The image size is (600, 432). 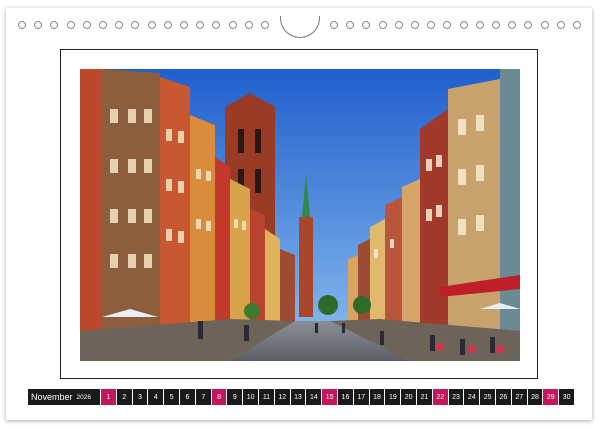 What do you see at coordinates (424, 397) in the screenshot?
I see `day-cell: 21` at bounding box center [424, 397].